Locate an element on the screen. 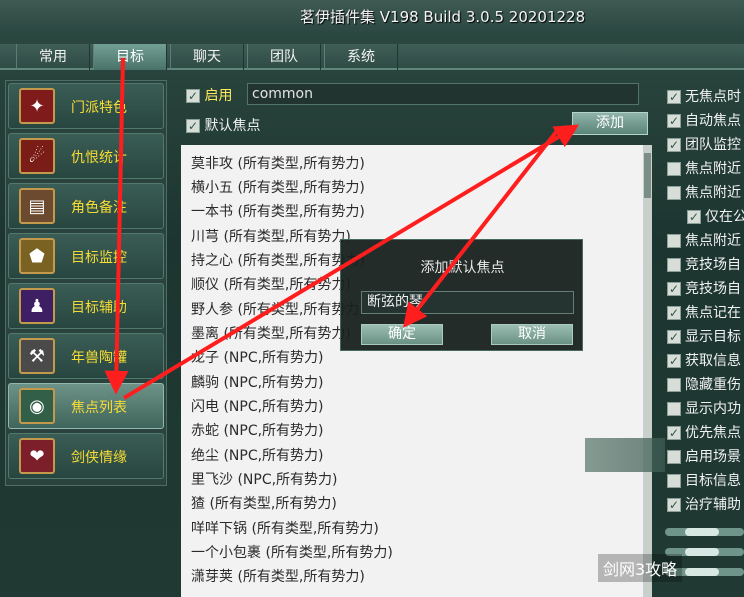 The width and height of the screenshot is (744, 597). option-row: ✓ 自动焦点 is located at coordinates (705, 119).